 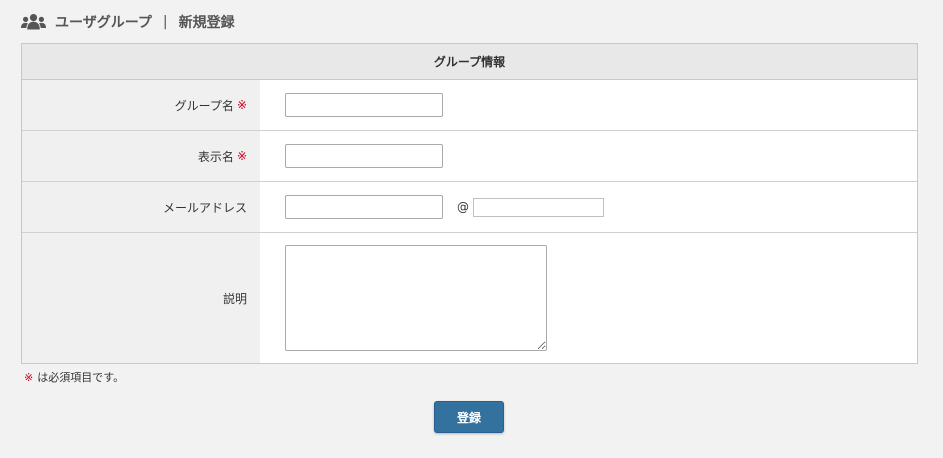 I want to click on display-name-input, so click(x=364, y=156).